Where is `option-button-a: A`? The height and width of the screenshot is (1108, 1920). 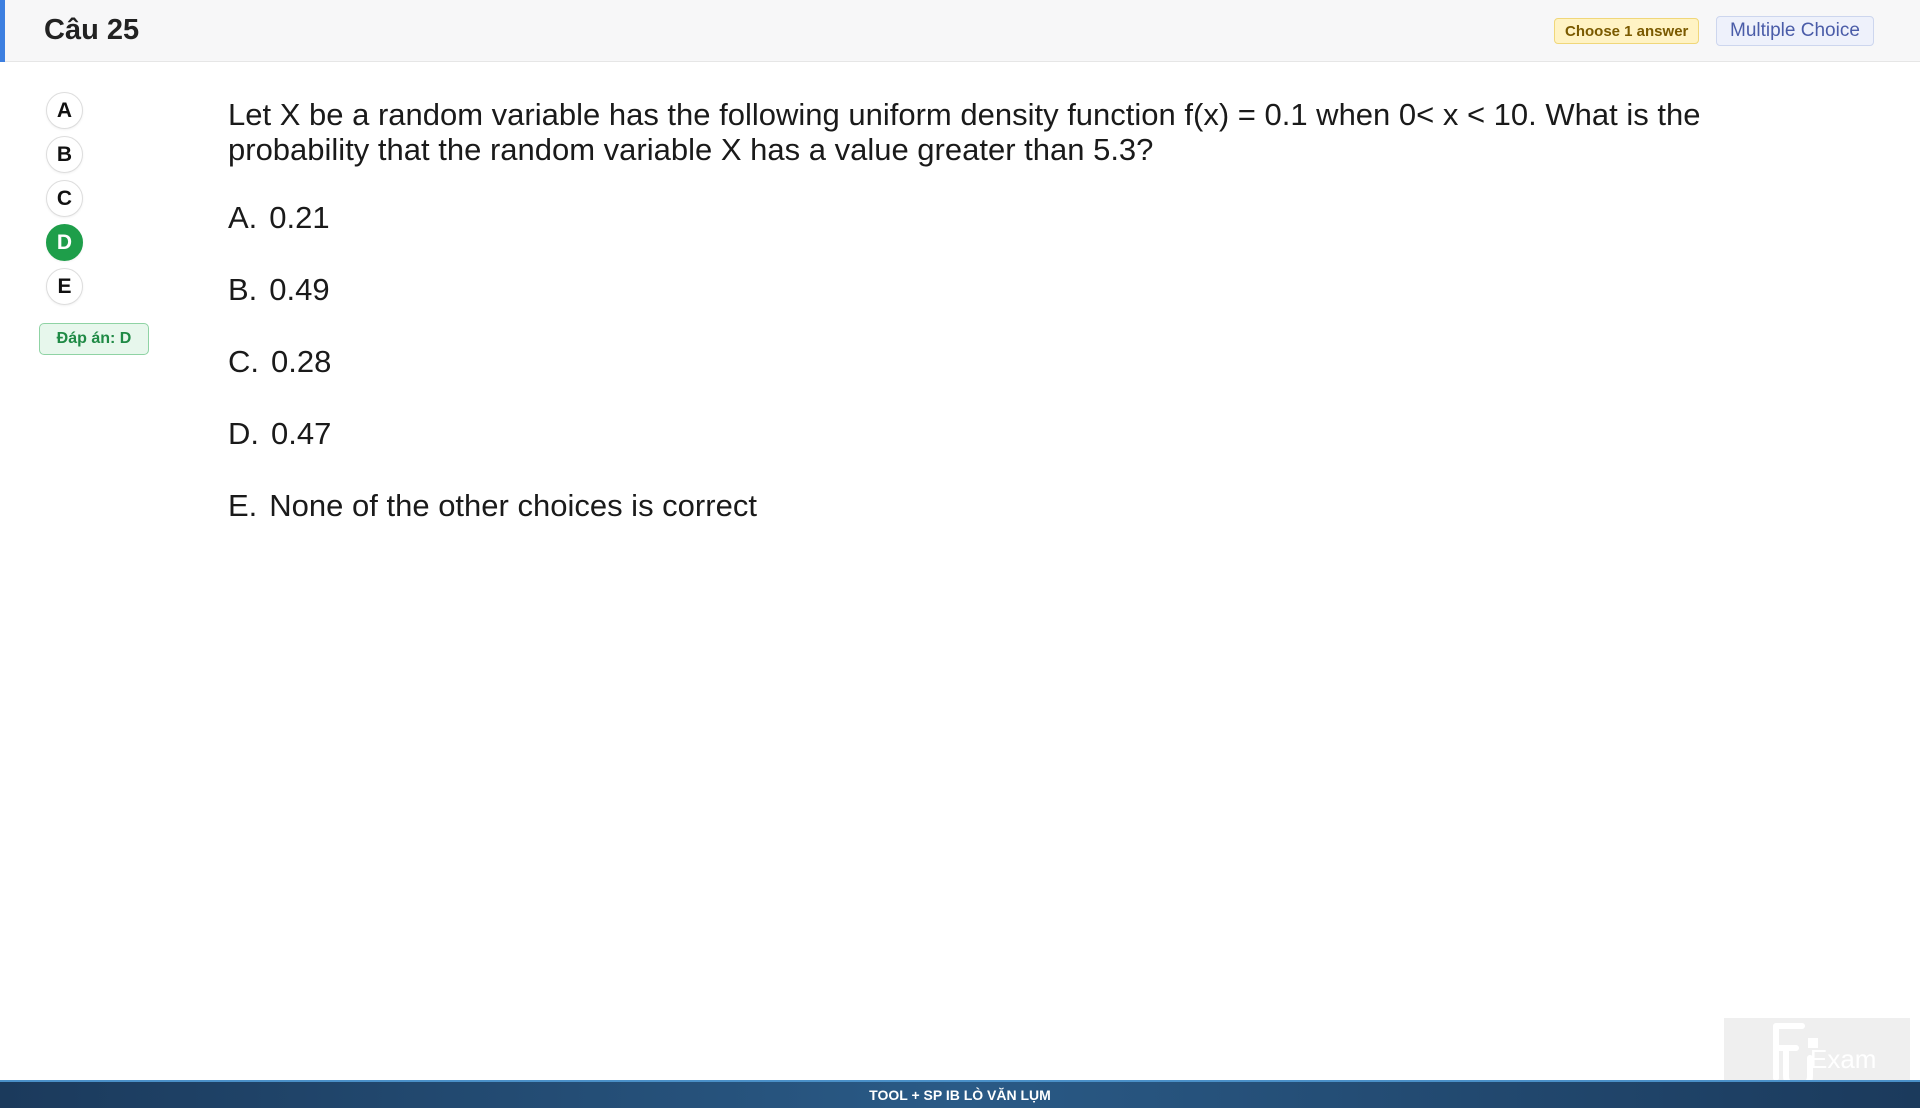
option-button-a: A is located at coordinates (64, 110).